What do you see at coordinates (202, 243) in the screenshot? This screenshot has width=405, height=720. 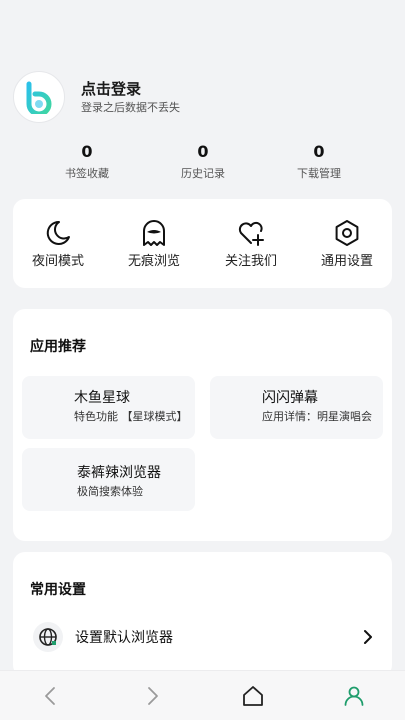 I see `quick-actions-card: 夜间模式 无痕浏览 关注我们 通用设置` at bounding box center [202, 243].